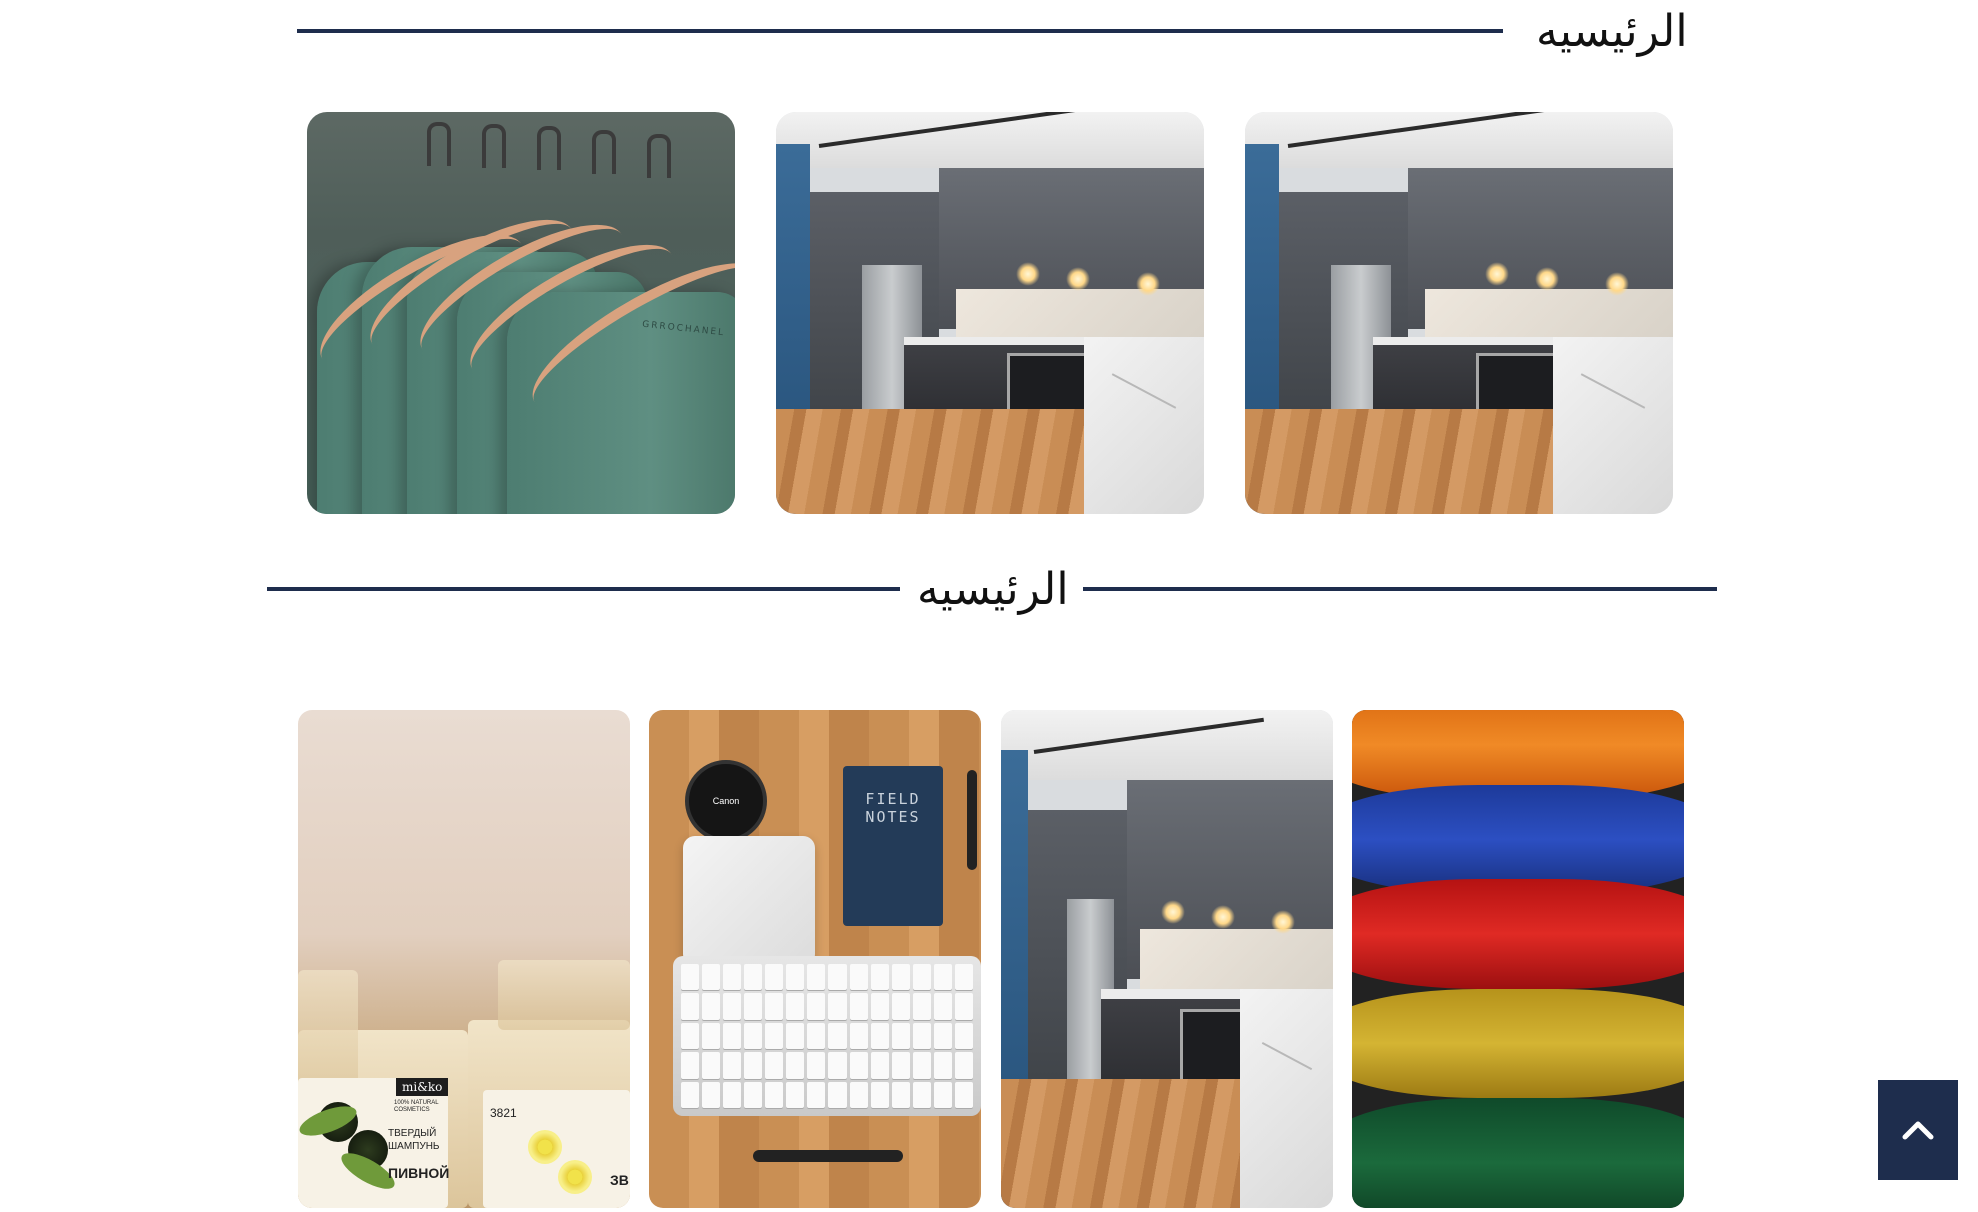  I want to click on section2-divider-left, so click(583, 589).